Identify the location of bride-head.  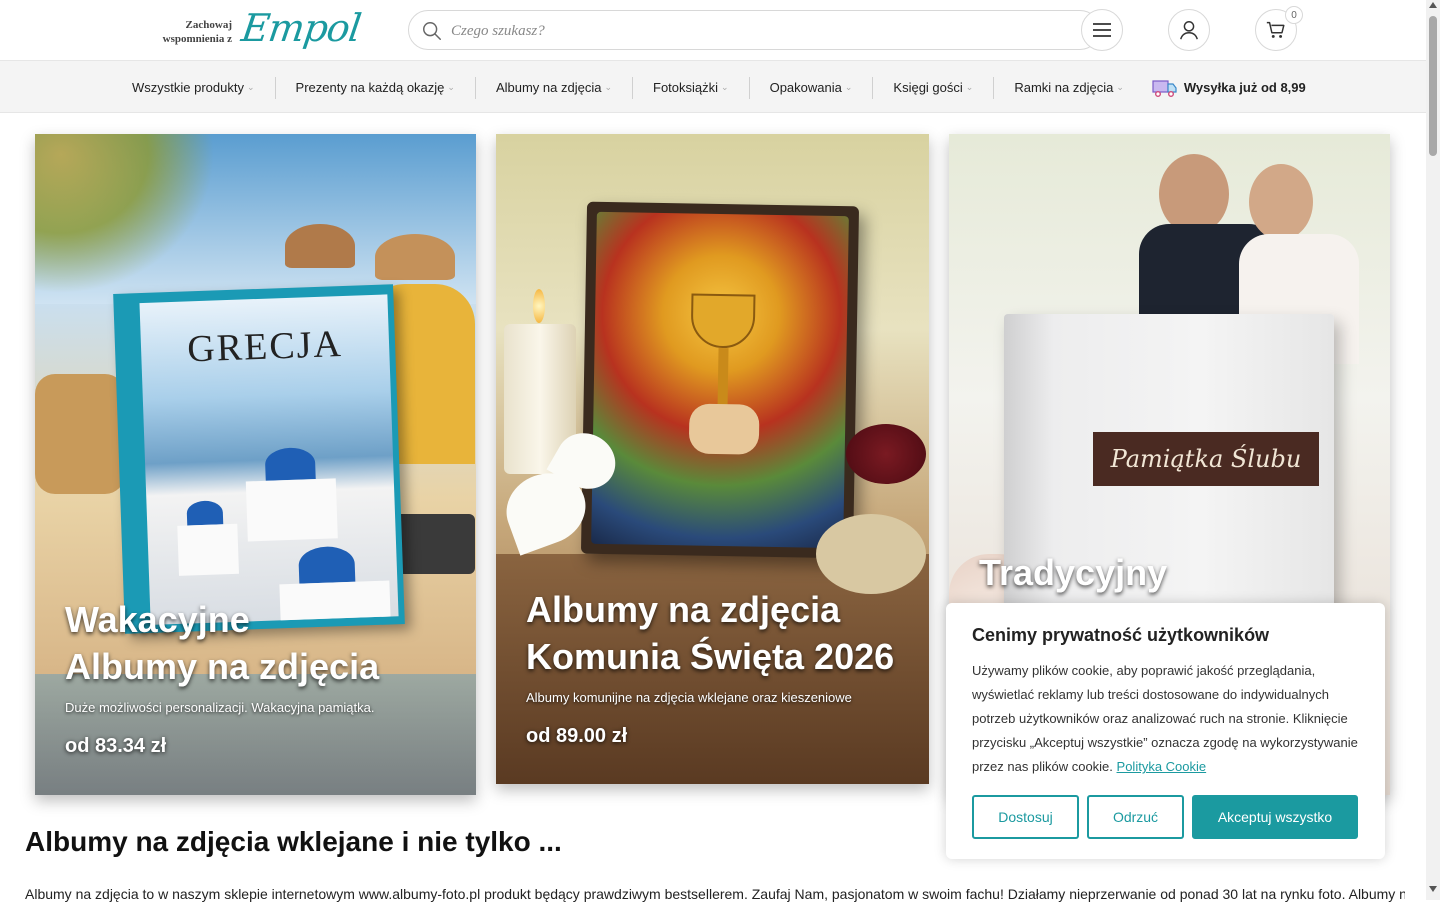
(1281, 202).